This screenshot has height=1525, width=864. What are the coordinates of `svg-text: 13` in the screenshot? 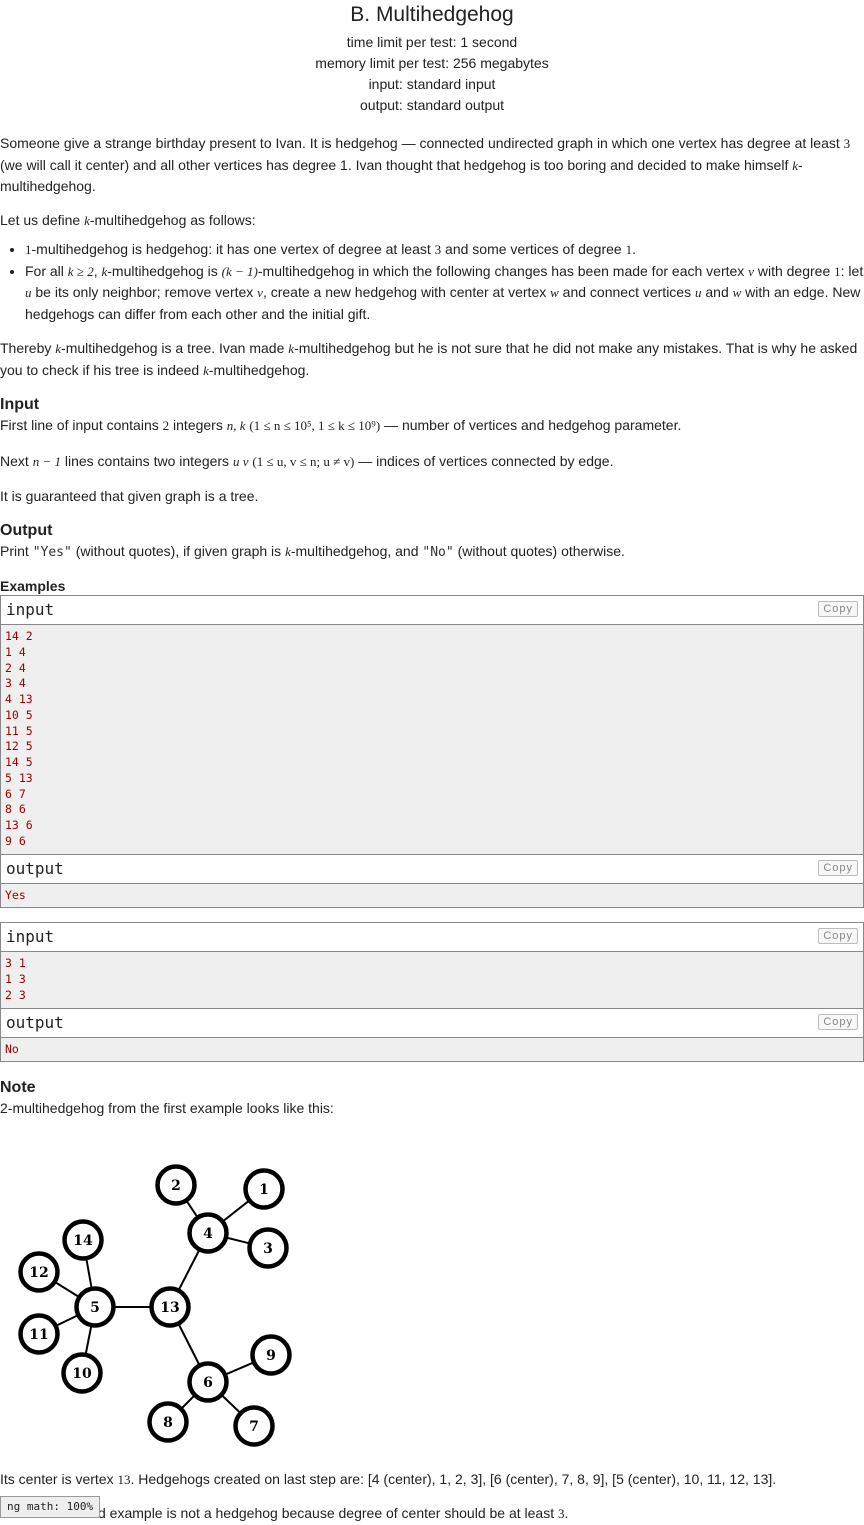 It's located at (169, 1308).